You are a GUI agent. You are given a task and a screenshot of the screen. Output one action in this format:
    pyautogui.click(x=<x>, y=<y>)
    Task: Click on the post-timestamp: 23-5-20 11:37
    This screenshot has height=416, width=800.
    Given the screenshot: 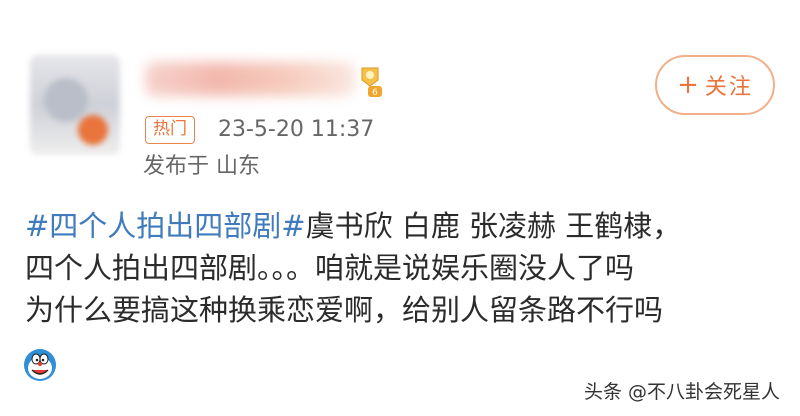 What is the action you would take?
    pyautogui.click(x=296, y=129)
    